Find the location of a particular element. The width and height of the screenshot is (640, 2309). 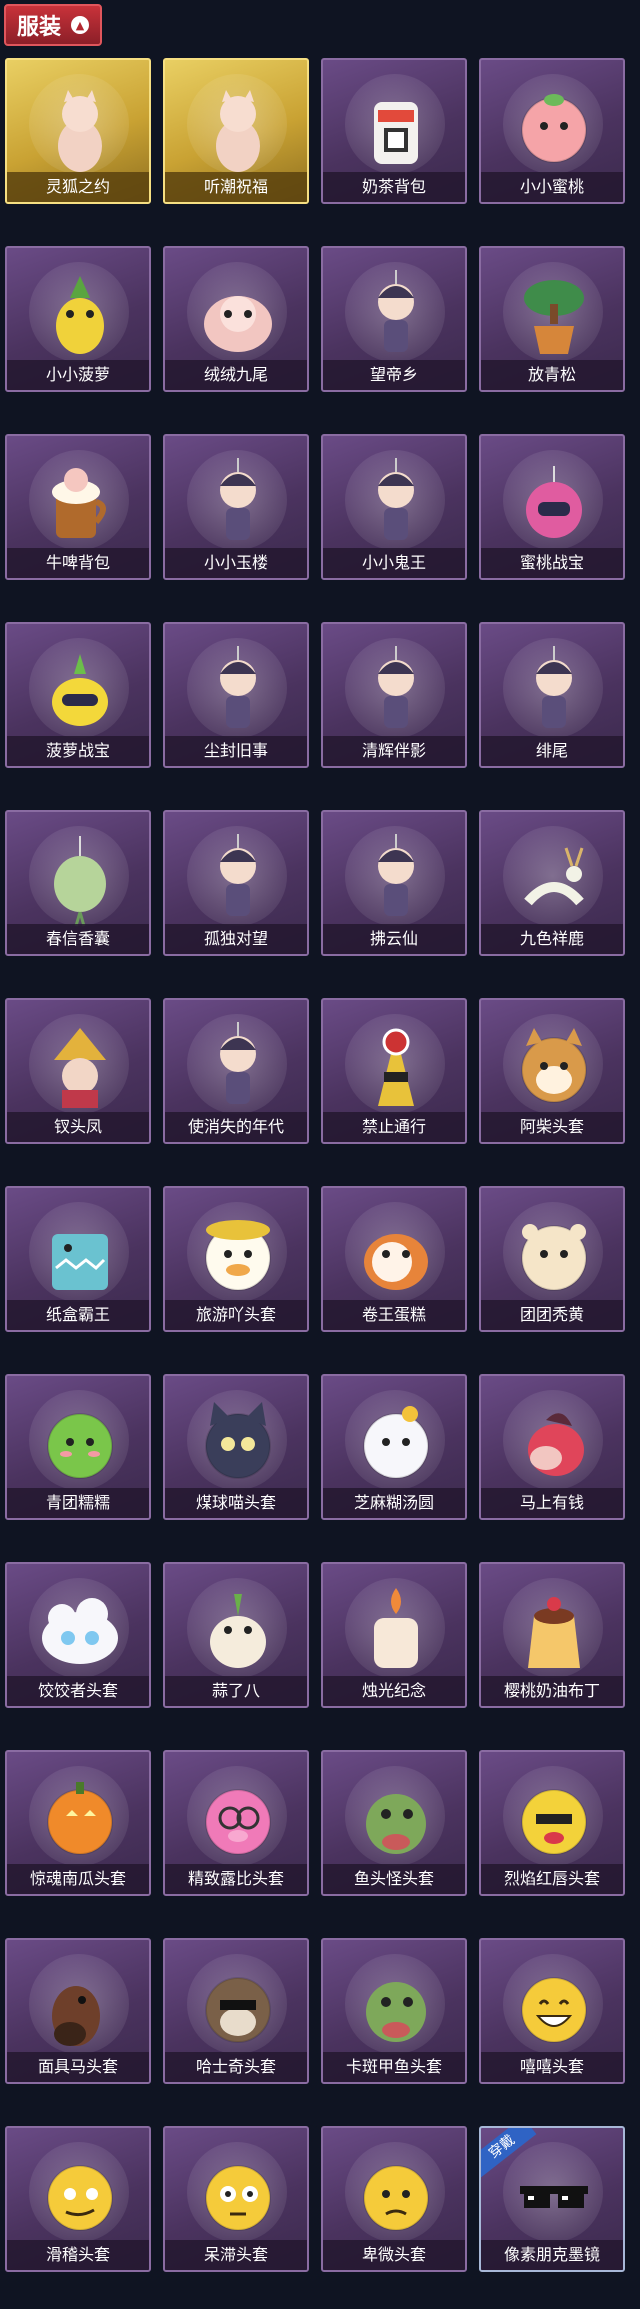

item-card: 团团秃黄 is located at coordinates (552, 1259).